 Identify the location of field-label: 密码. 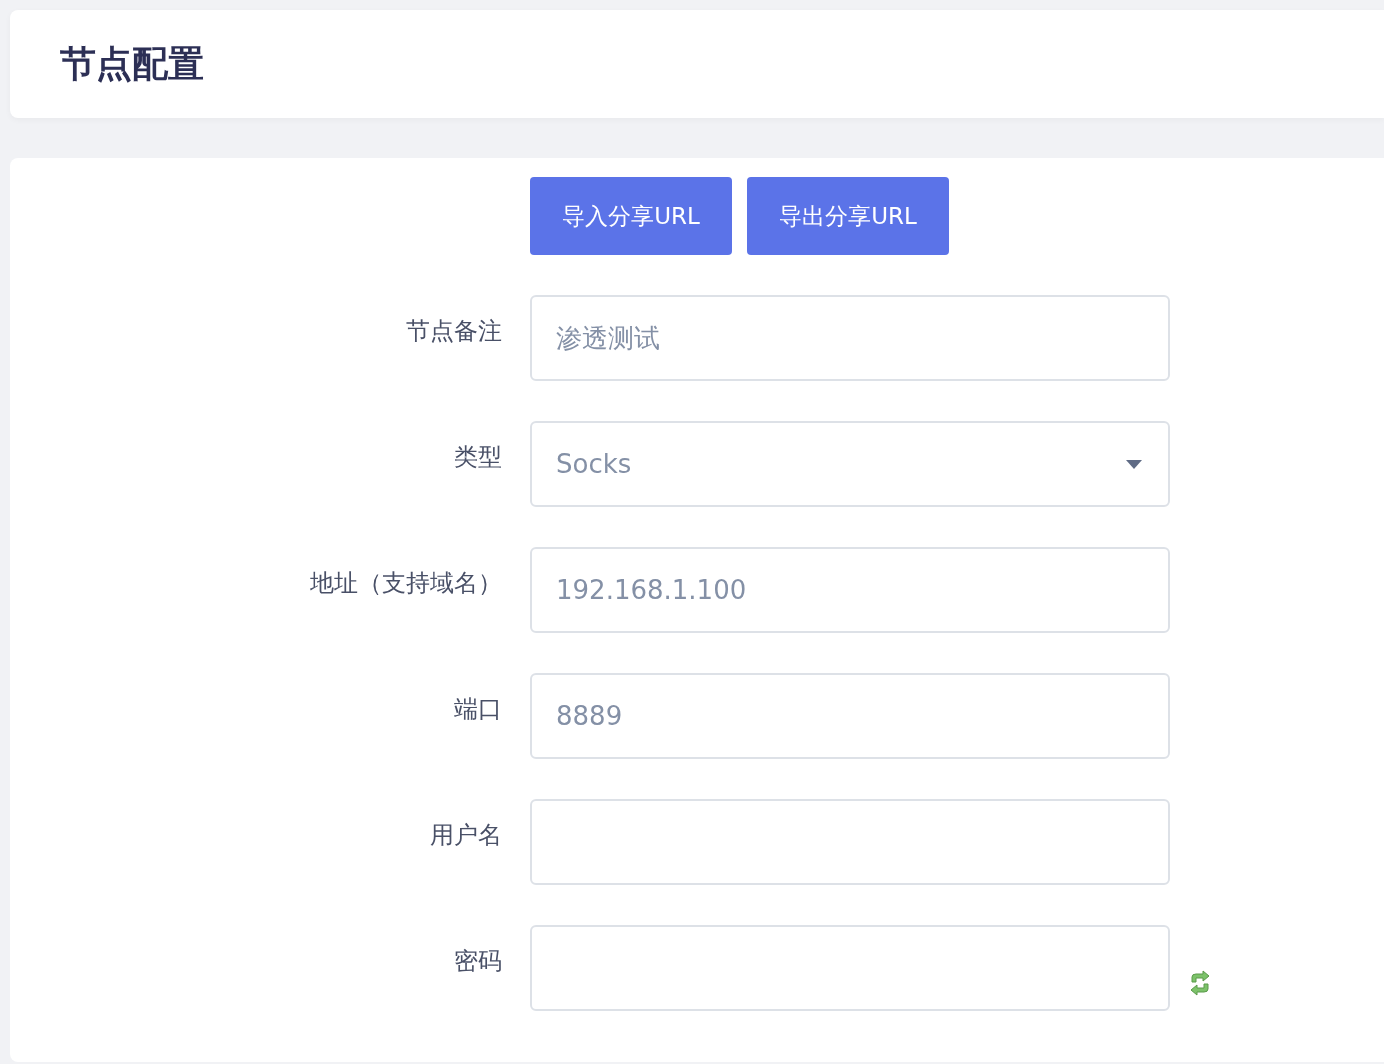
(477, 961).